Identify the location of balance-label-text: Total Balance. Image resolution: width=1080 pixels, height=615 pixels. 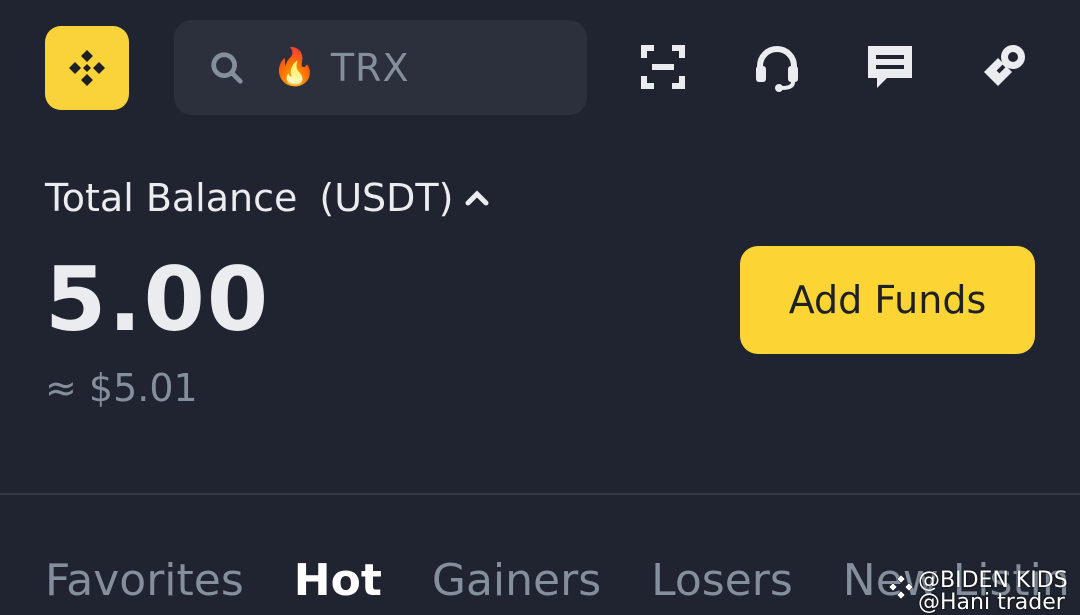
(171, 198).